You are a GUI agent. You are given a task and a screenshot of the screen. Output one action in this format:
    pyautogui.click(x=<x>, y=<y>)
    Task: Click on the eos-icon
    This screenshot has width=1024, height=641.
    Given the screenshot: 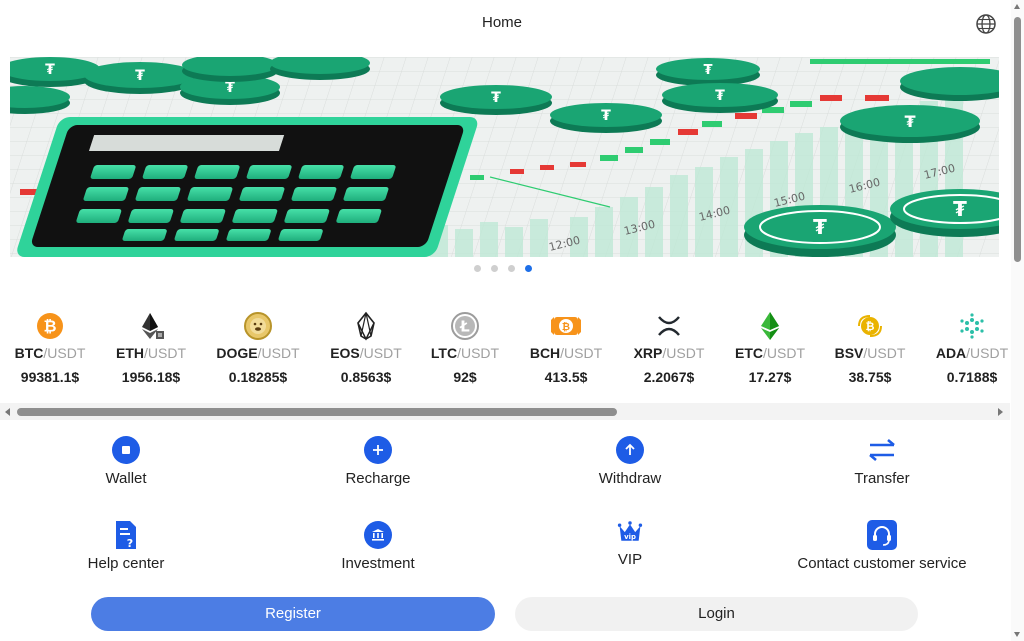 What is the action you would take?
    pyautogui.click(x=366, y=326)
    